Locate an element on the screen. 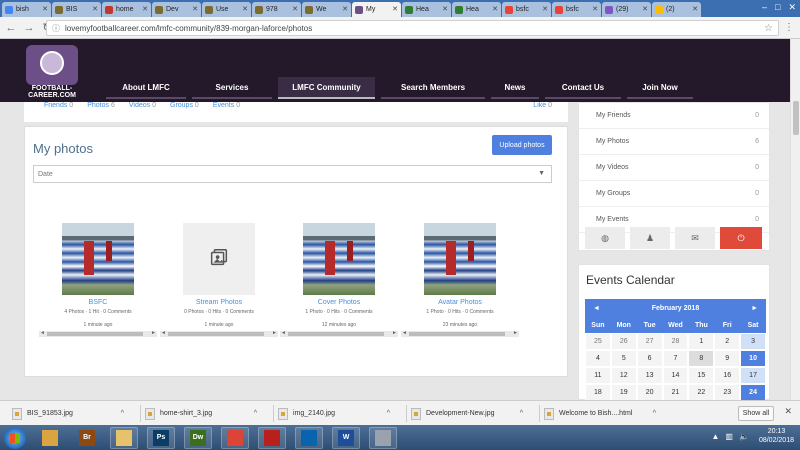 The image size is (800, 450). calendar-day: 1 is located at coordinates (701, 341).